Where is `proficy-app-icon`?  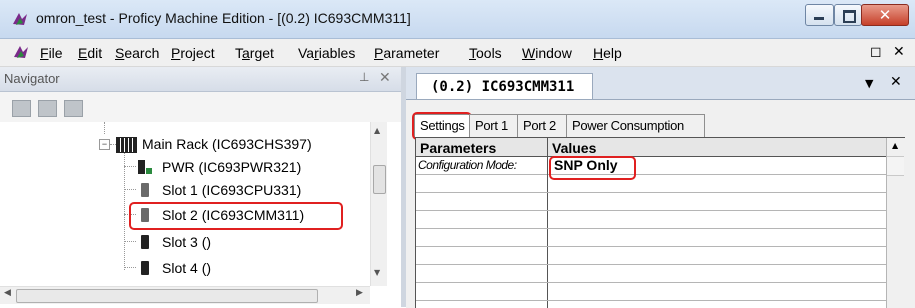 proficy-app-icon is located at coordinates (20, 19).